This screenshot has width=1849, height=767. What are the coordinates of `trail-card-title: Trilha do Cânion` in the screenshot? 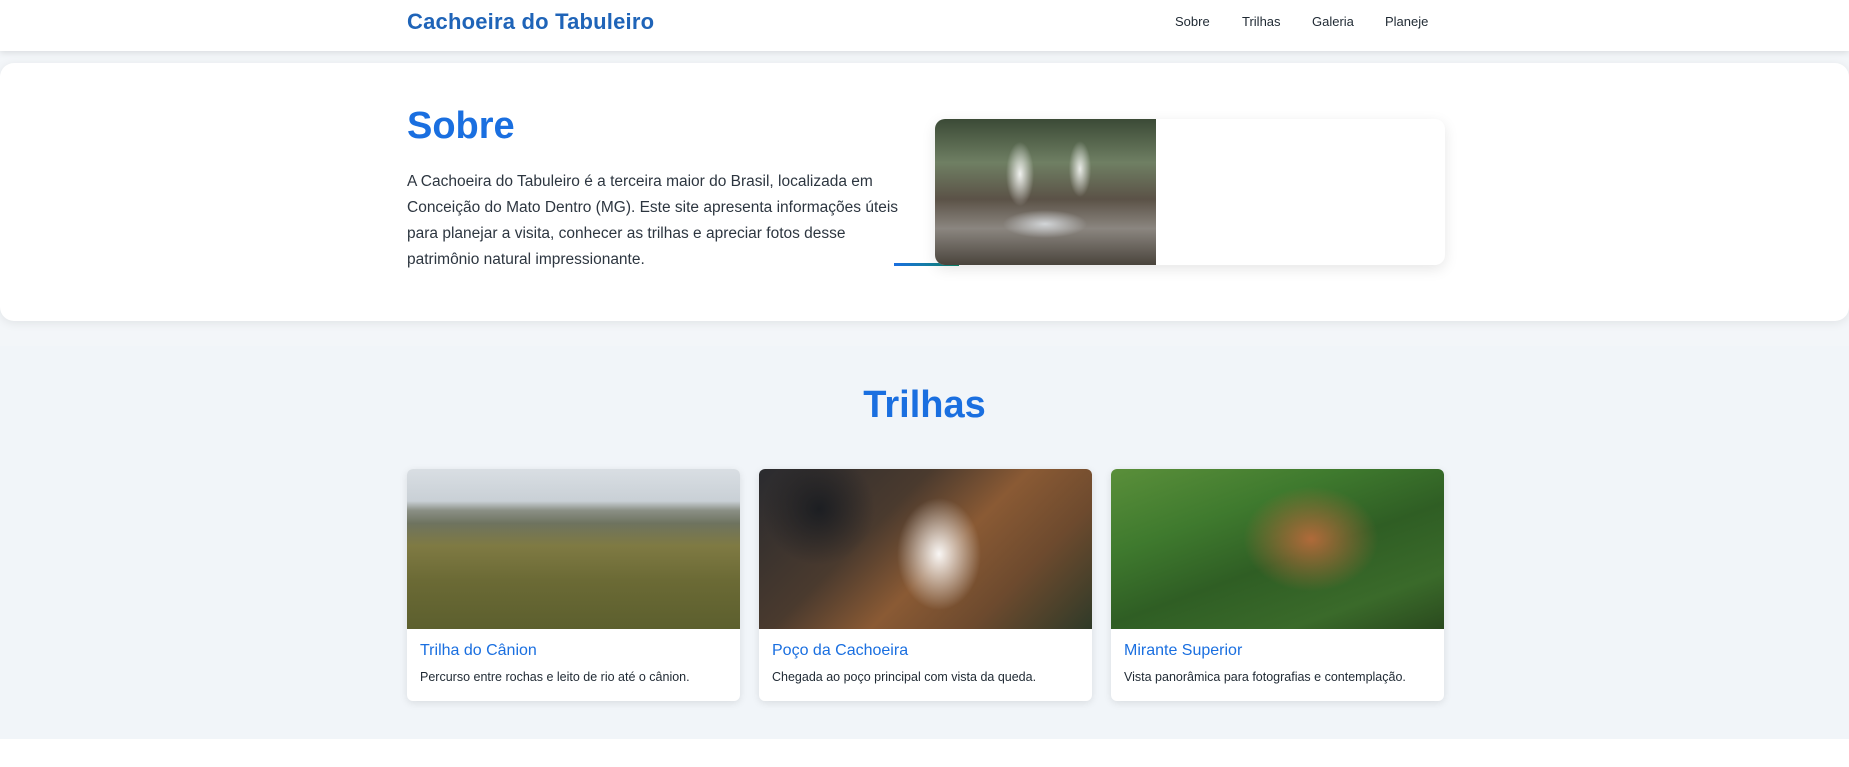 It's located at (478, 650).